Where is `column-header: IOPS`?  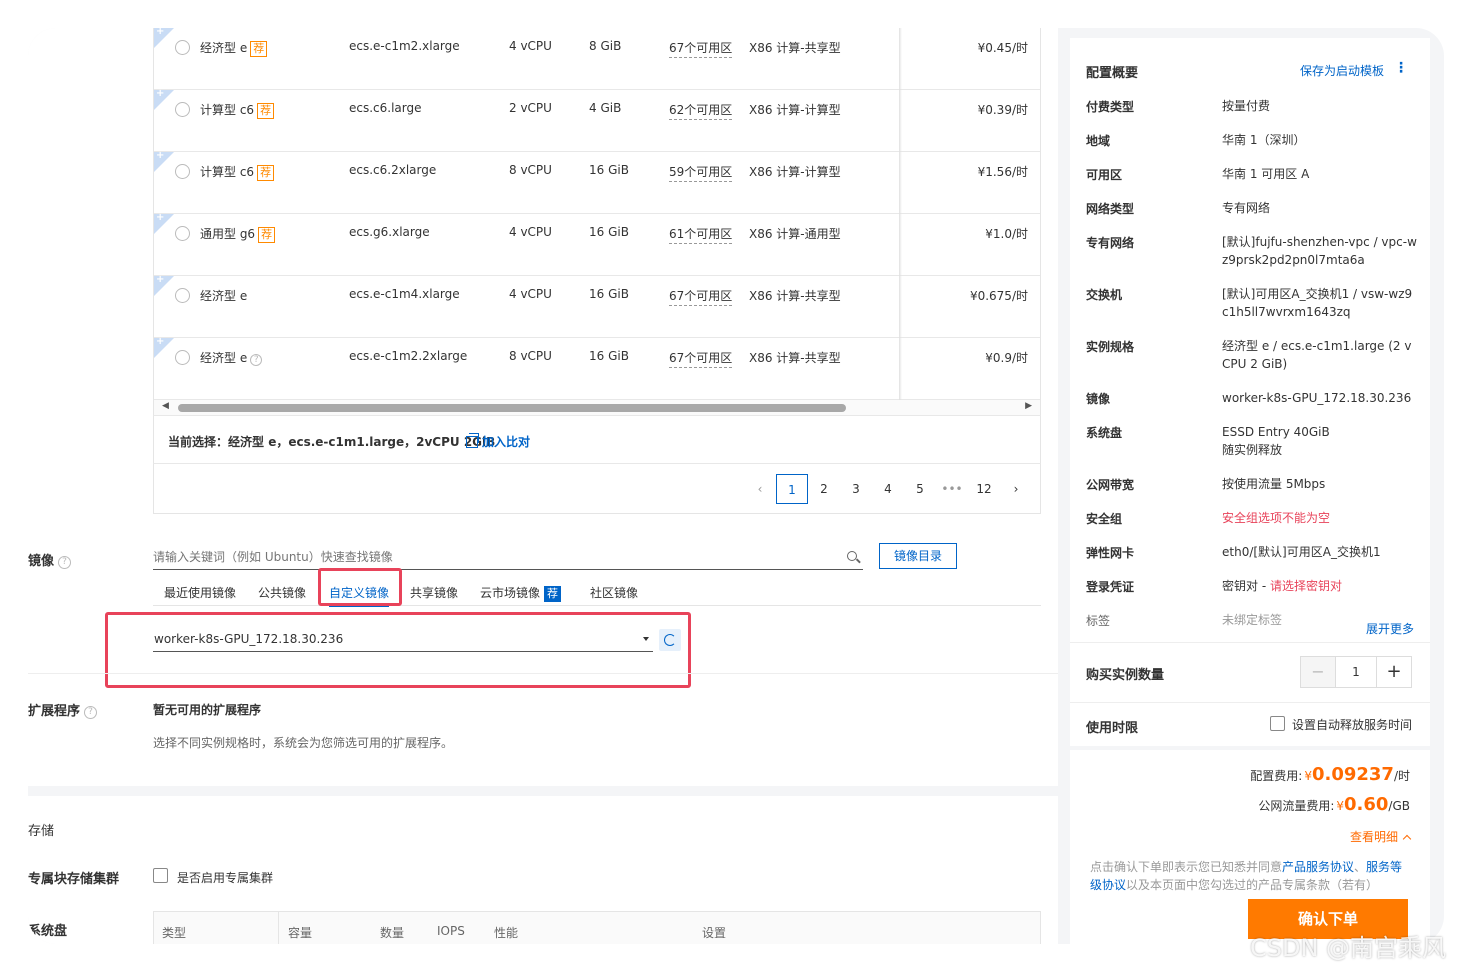 column-header: IOPS is located at coordinates (451, 931).